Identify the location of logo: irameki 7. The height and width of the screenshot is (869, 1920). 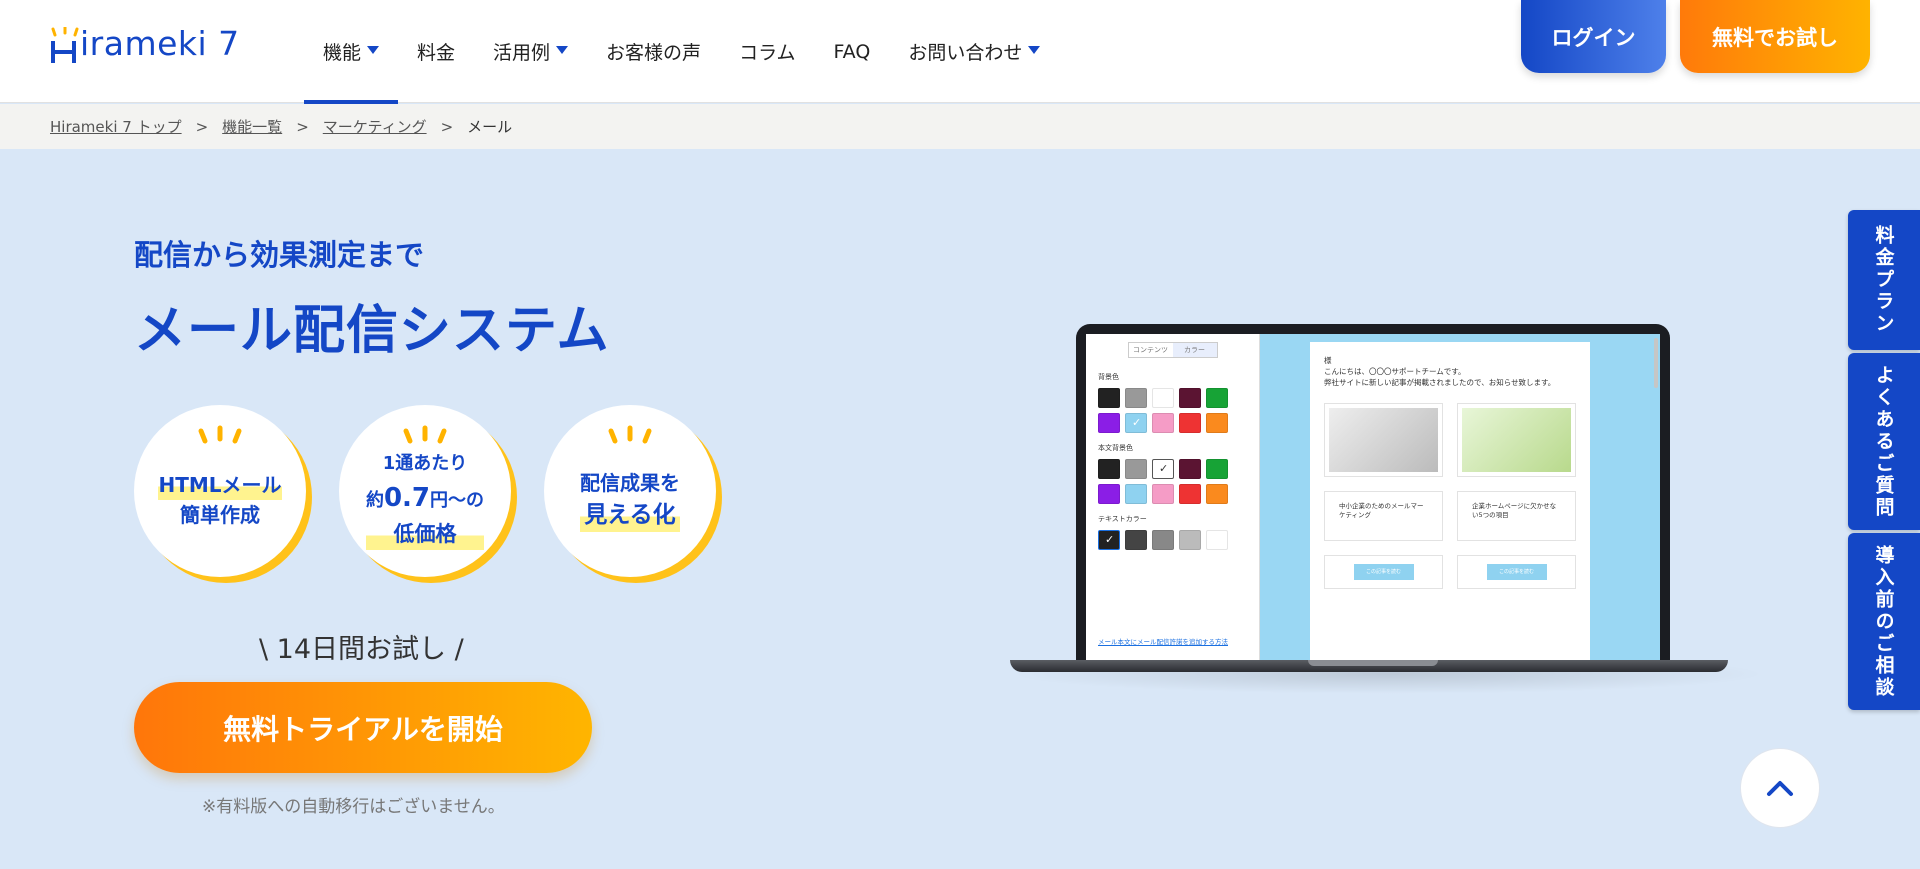
(145, 43).